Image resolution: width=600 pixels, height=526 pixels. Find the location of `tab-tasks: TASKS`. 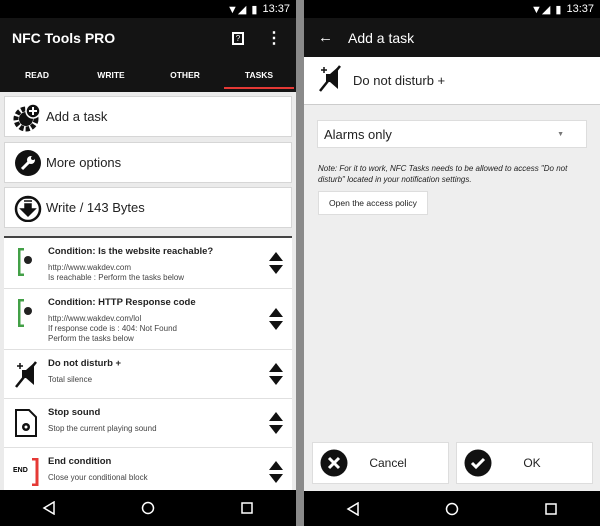

tab-tasks: TASKS is located at coordinates (259, 75).